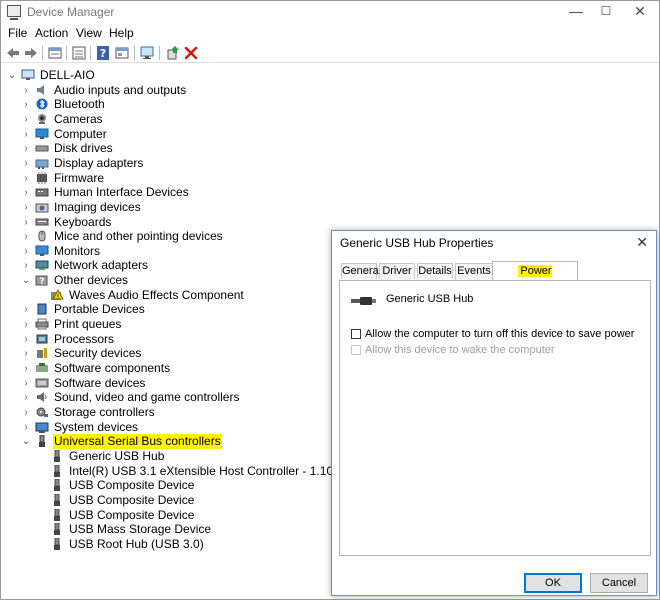  I want to click on tree-device: USB Root Hub (USB 3.0), so click(200, 544).